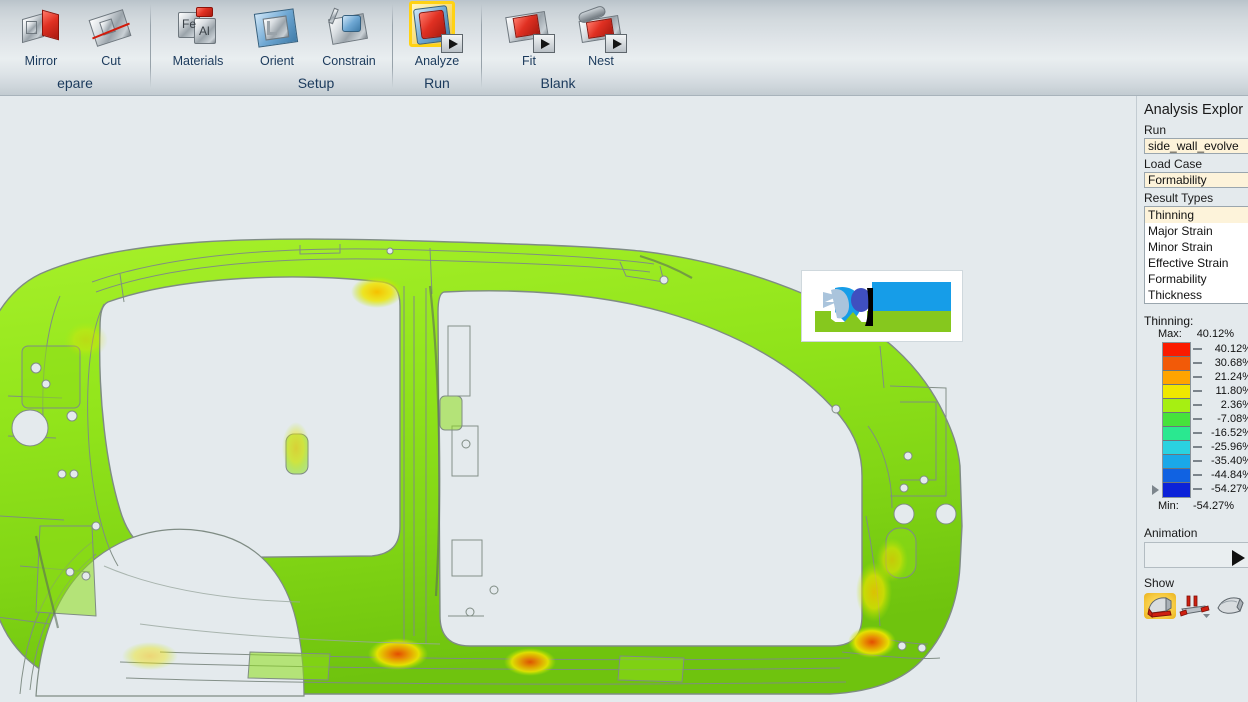 The width and height of the screenshot is (1248, 702). Describe the element at coordinates (1194, 110) in the screenshot. I see `panel-title: Analysis Explor` at that location.